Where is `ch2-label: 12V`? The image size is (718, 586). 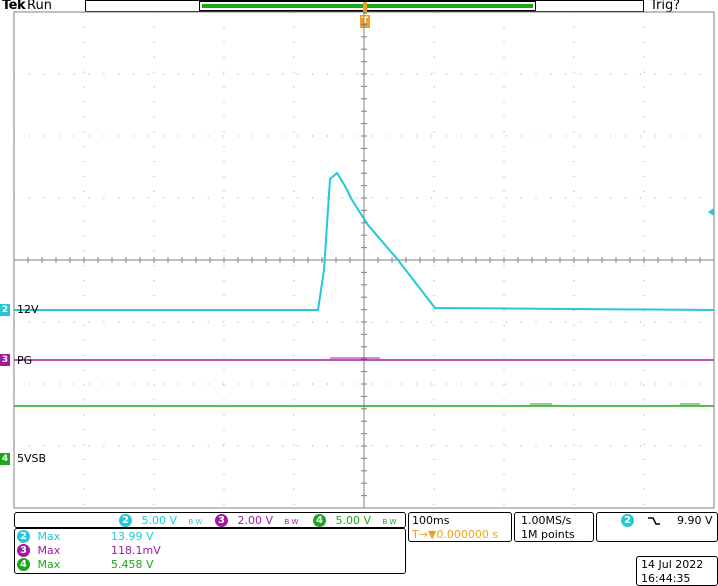
ch2-label: 12V is located at coordinates (28, 309).